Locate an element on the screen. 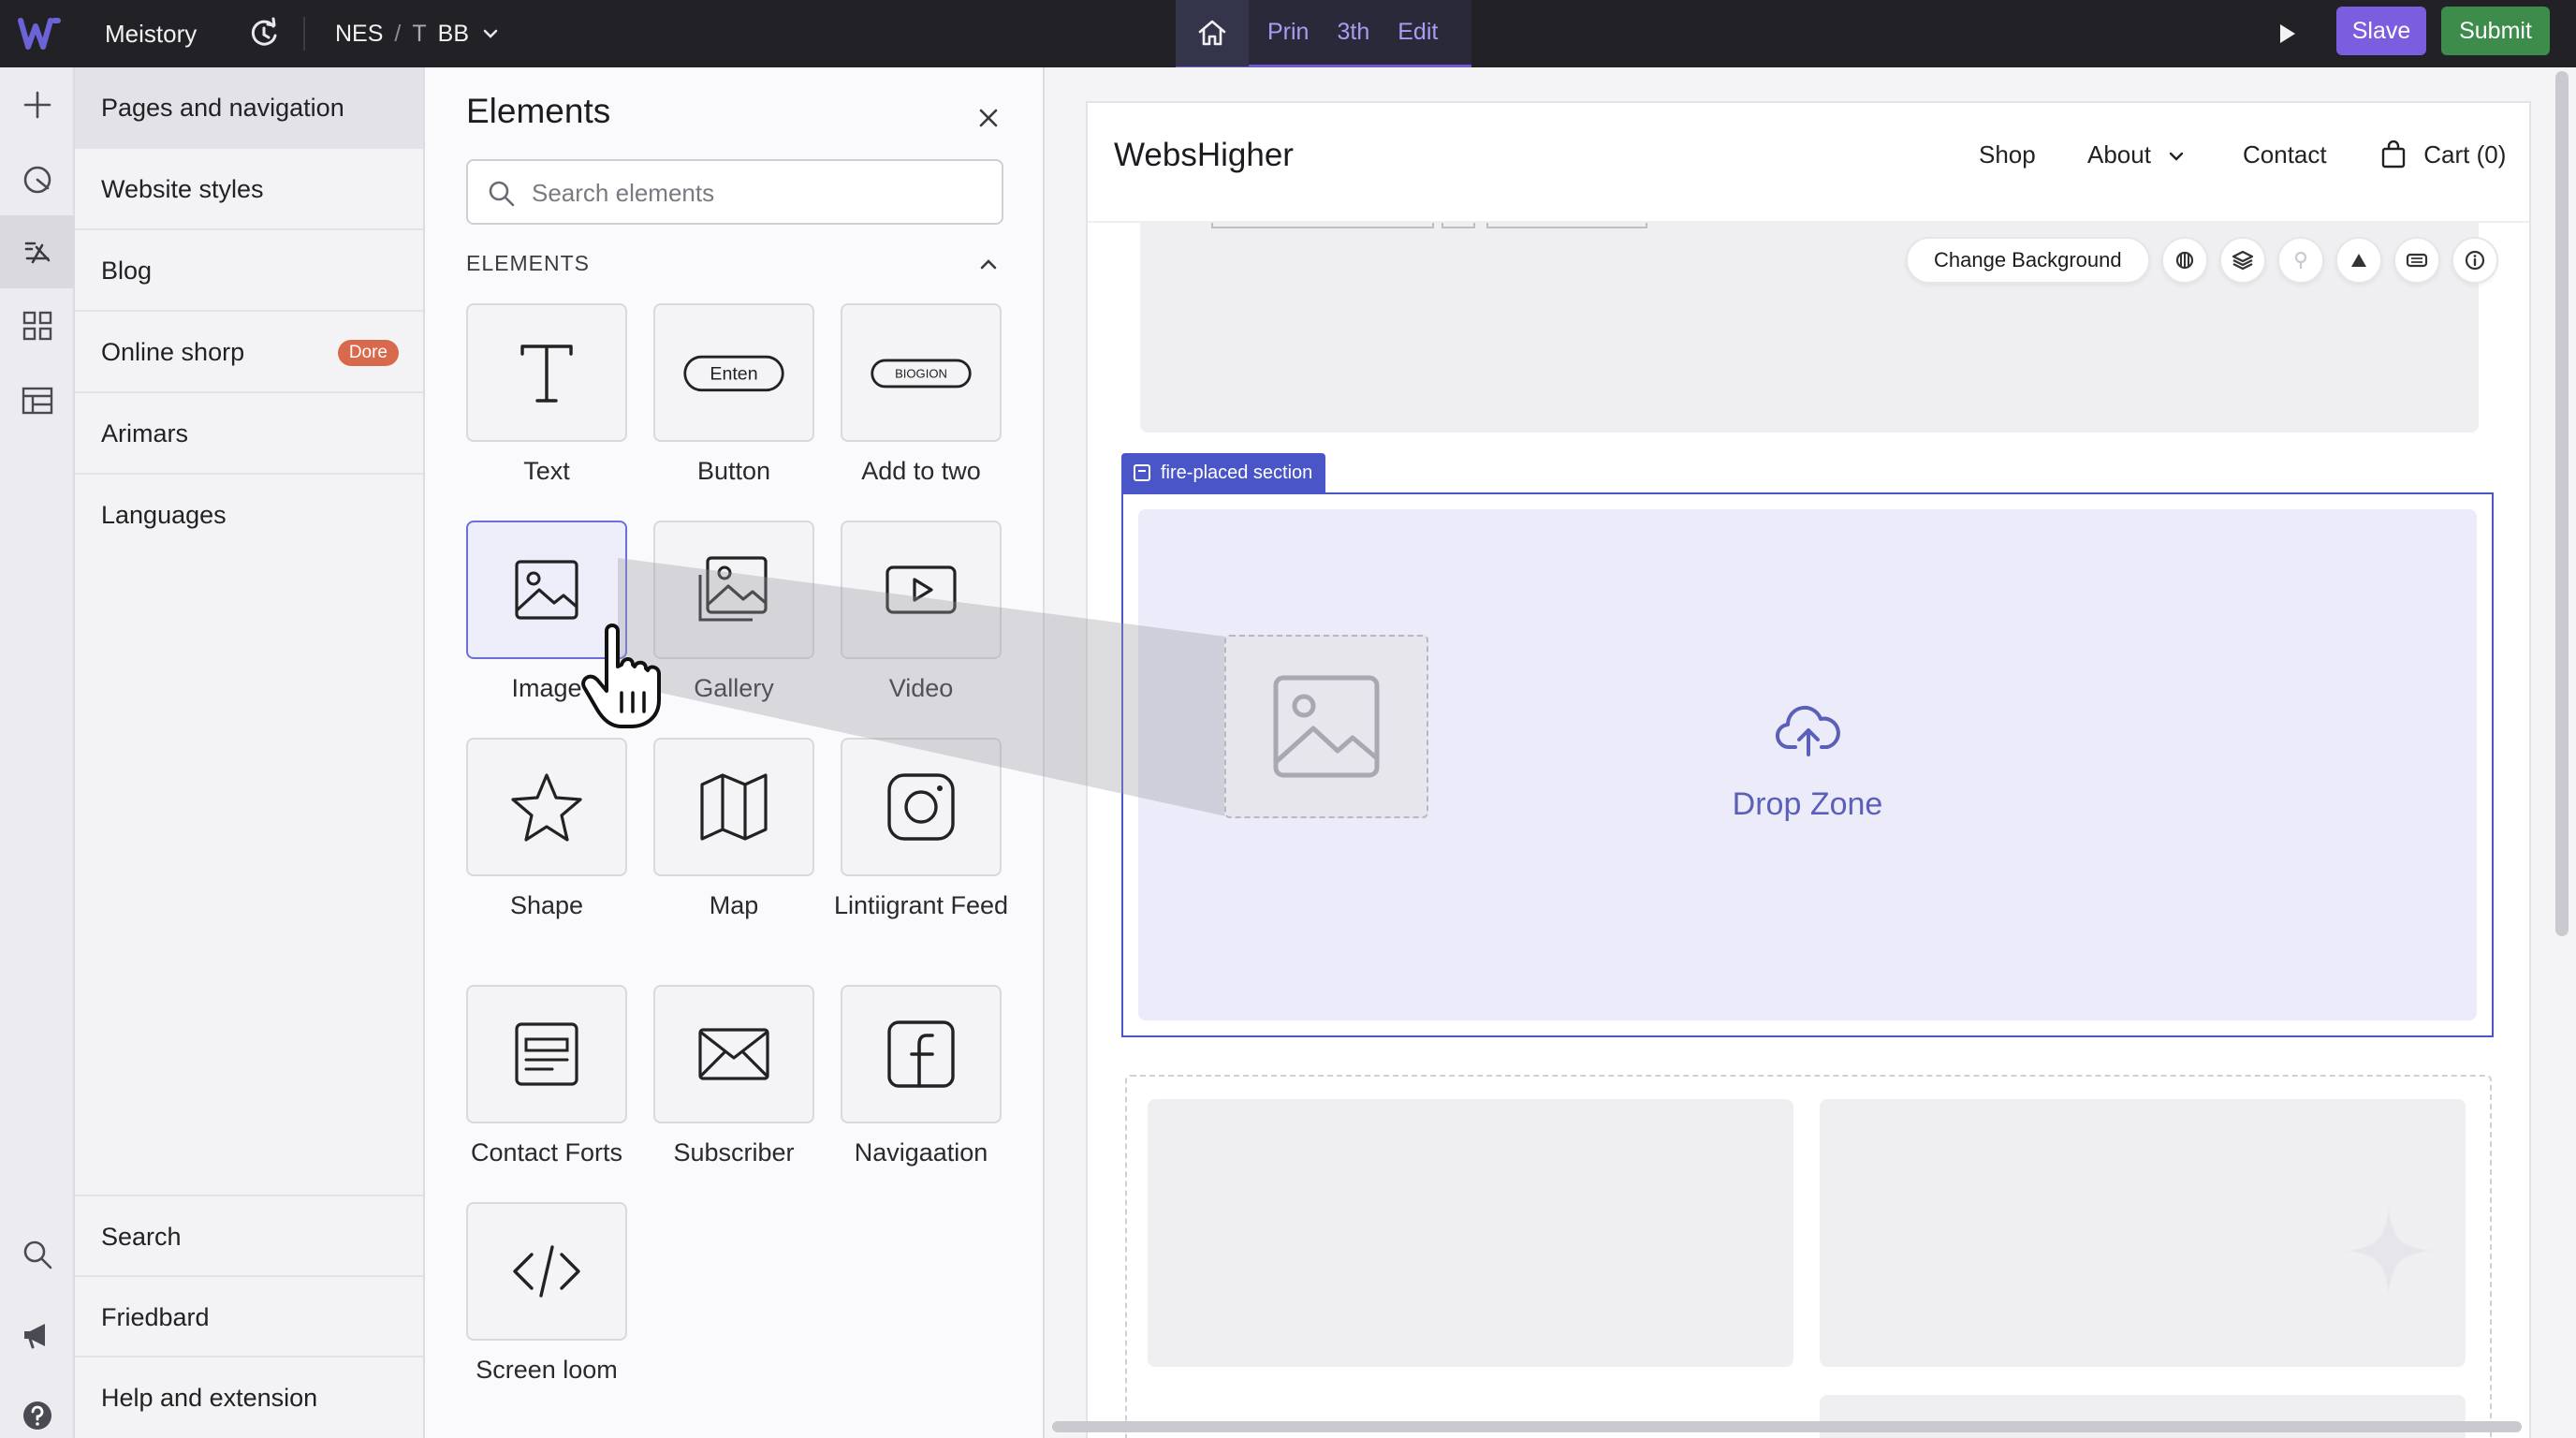 This screenshot has height=1438, width=2576. section-icon is located at coordinates (1142, 472).